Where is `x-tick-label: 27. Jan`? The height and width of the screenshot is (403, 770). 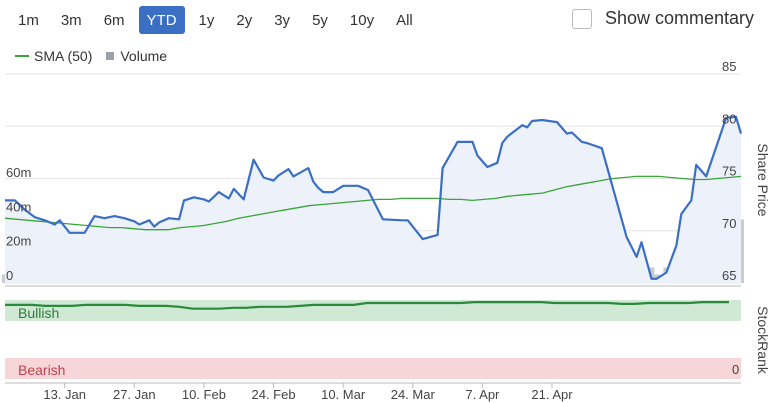 x-tick-label: 27. Jan is located at coordinates (134, 394).